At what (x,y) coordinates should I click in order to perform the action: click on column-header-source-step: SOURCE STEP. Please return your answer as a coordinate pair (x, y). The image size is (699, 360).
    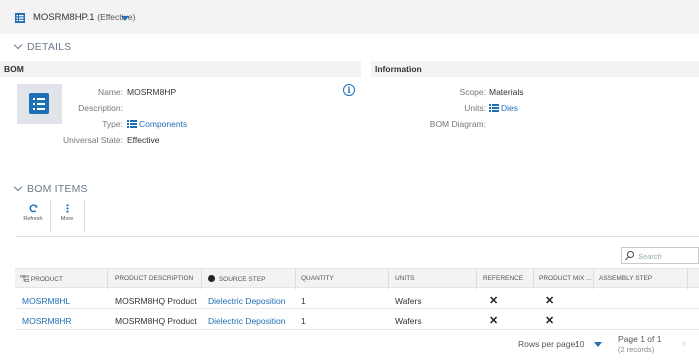
    Looking at the image, I should click on (236, 279).